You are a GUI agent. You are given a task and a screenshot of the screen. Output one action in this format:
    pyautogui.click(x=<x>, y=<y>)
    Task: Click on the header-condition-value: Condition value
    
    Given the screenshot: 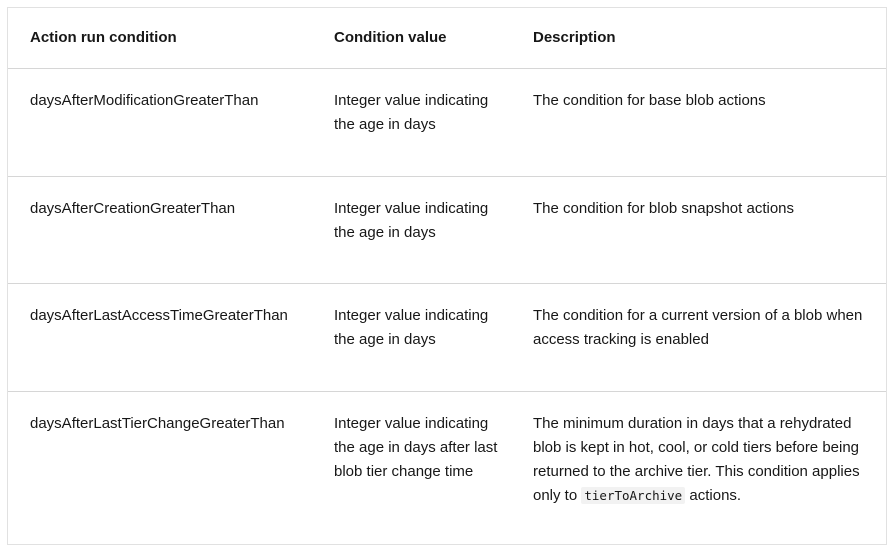 What is the action you would take?
    pyautogui.click(x=411, y=38)
    